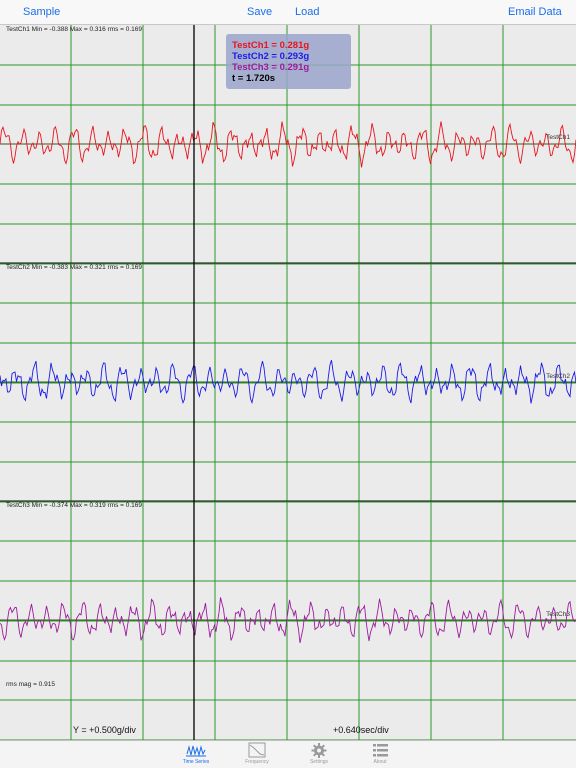 This screenshot has height=768, width=576. Describe the element at coordinates (196, 750) in the screenshot. I see `time-series-icon` at that location.